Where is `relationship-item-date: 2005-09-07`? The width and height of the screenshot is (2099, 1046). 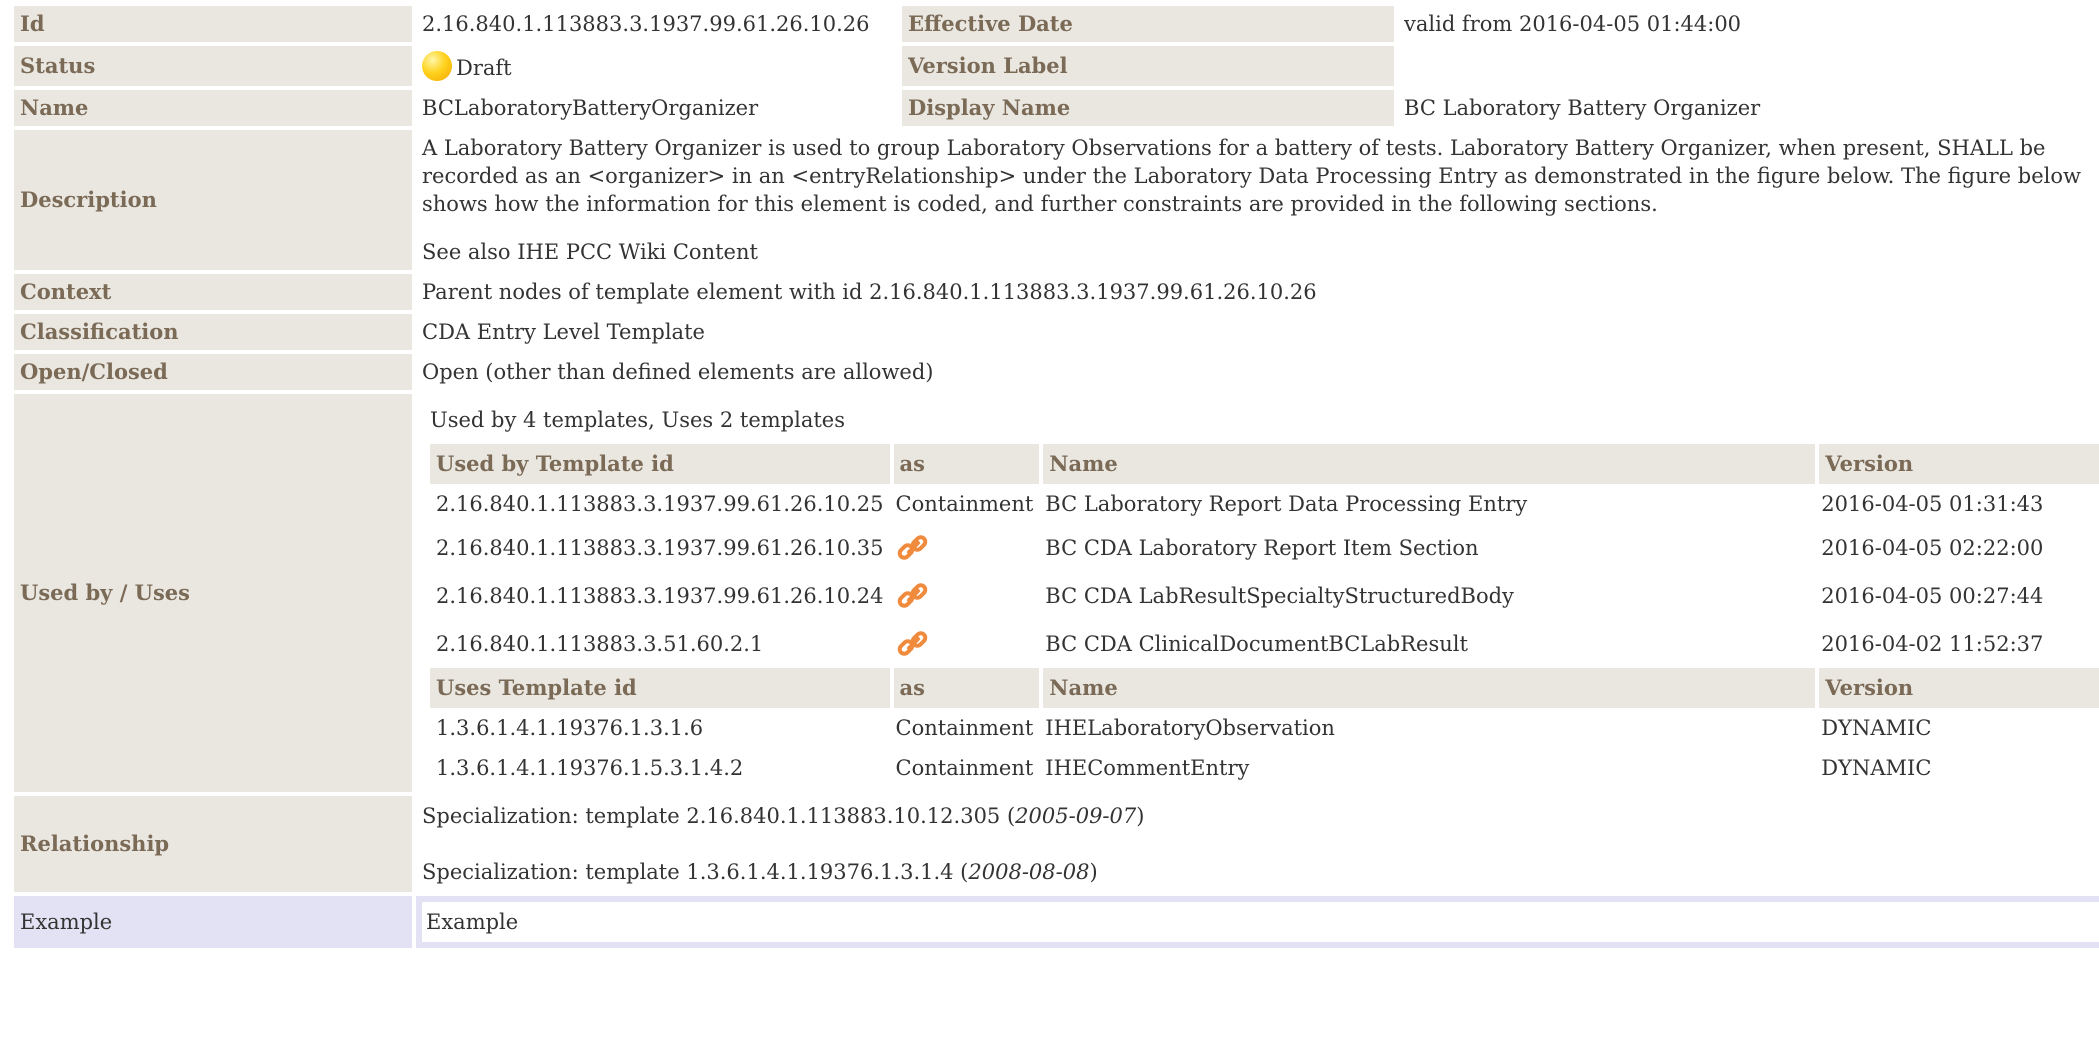
relationship-item-date: 2005-09-07 is located at coordinates (1076, 816).